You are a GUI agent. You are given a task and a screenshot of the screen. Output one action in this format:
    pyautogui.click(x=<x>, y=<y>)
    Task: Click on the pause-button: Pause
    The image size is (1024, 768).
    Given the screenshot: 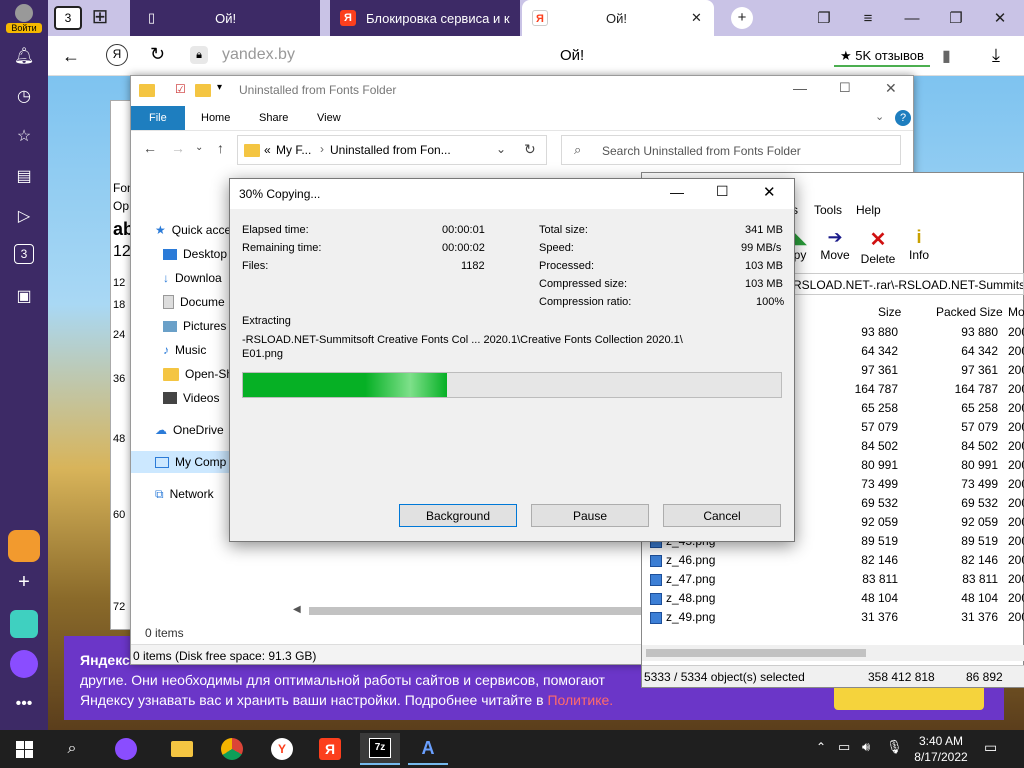 What is the action you would take?
    pyautogui.click(x=590, y=515)
    